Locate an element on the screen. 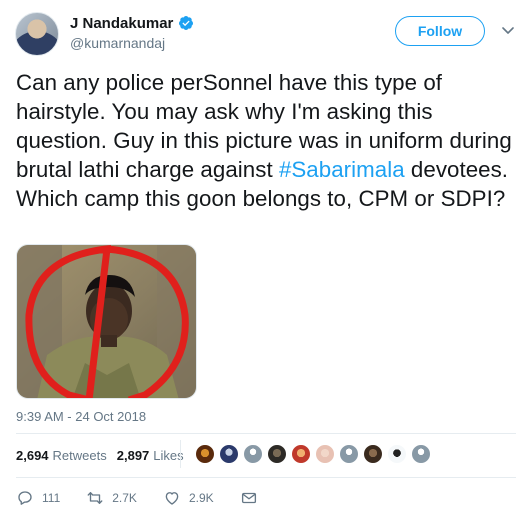 This screenshot has height=513, width=532. retweet-button: 2.7K is located at coordinates (111, 498).